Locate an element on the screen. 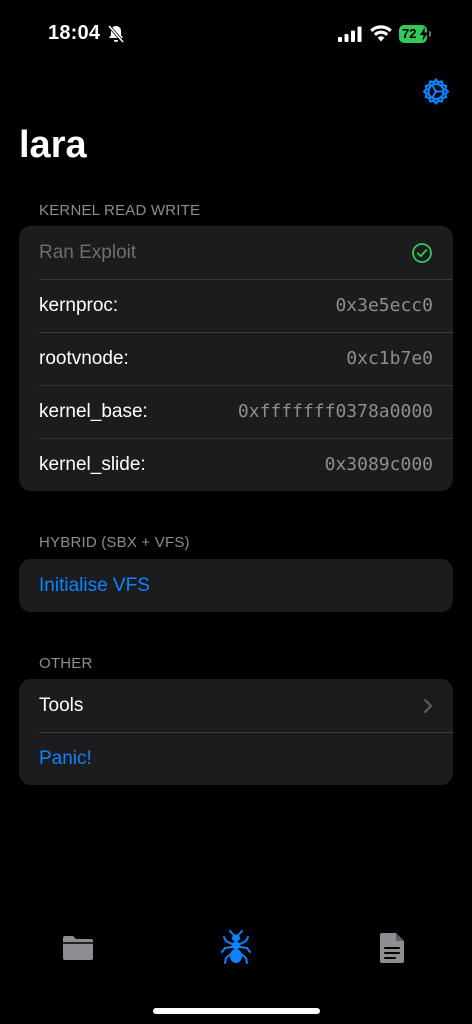 The height and width of the screenshot is (1024, 472). other-group: Tools Panic! is located at coordinates (236, 732).